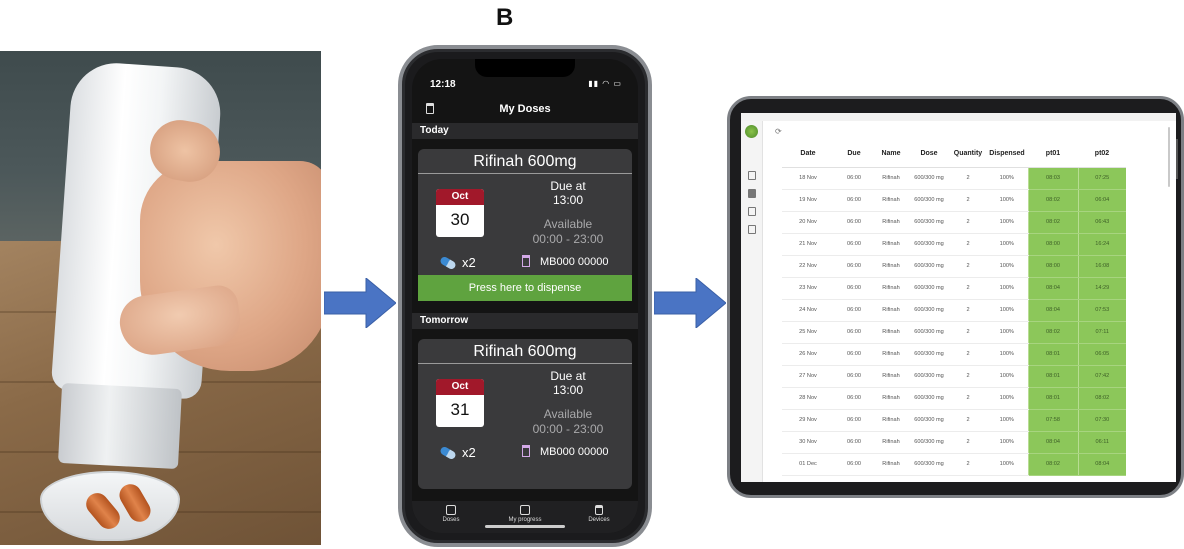  Describe the element at coordinates (1052, 266) in the screenshot. I see `patient-time-cell: 08:00` at that location.